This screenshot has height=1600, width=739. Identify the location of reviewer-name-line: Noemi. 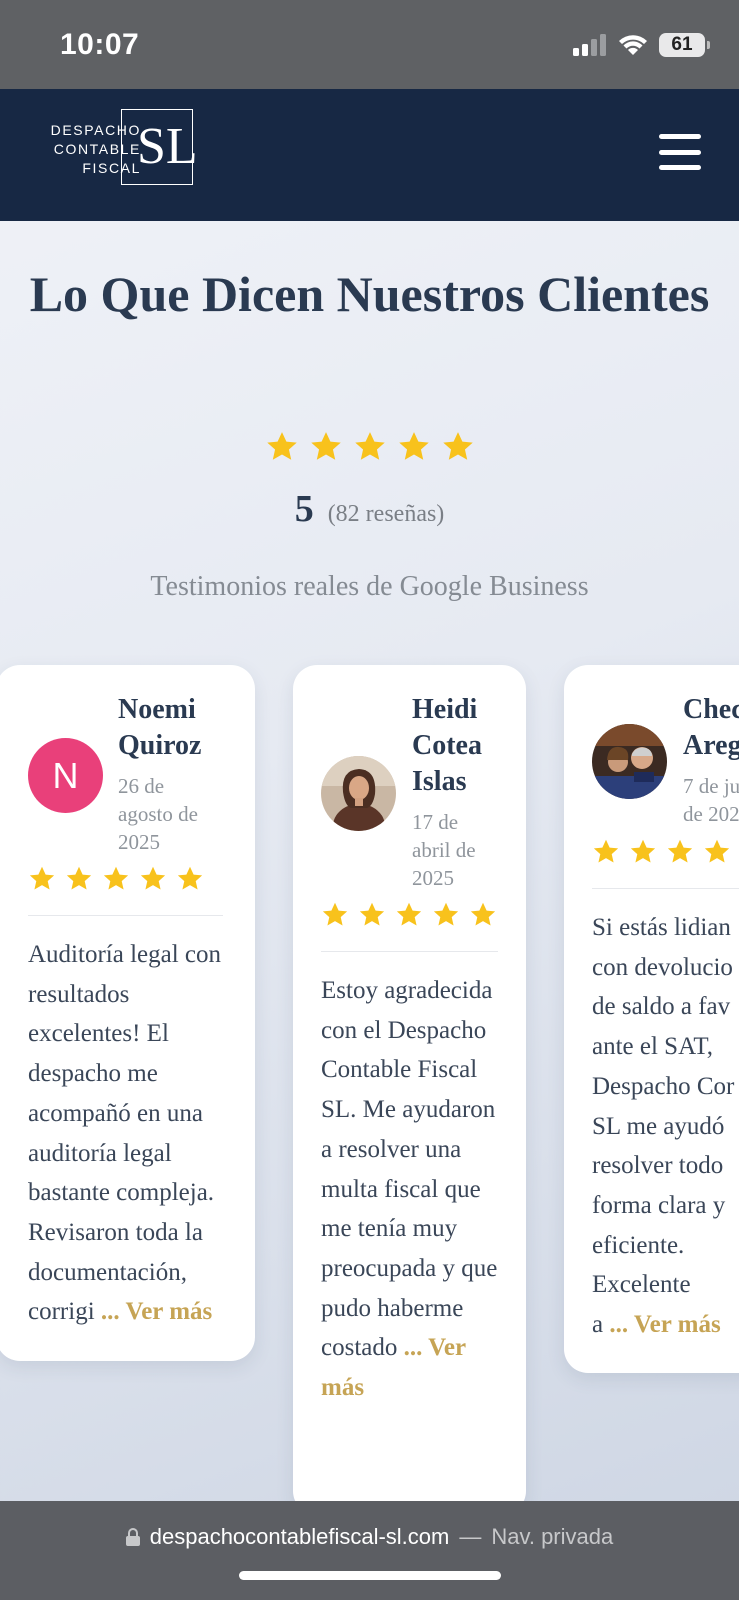
(157, 709).